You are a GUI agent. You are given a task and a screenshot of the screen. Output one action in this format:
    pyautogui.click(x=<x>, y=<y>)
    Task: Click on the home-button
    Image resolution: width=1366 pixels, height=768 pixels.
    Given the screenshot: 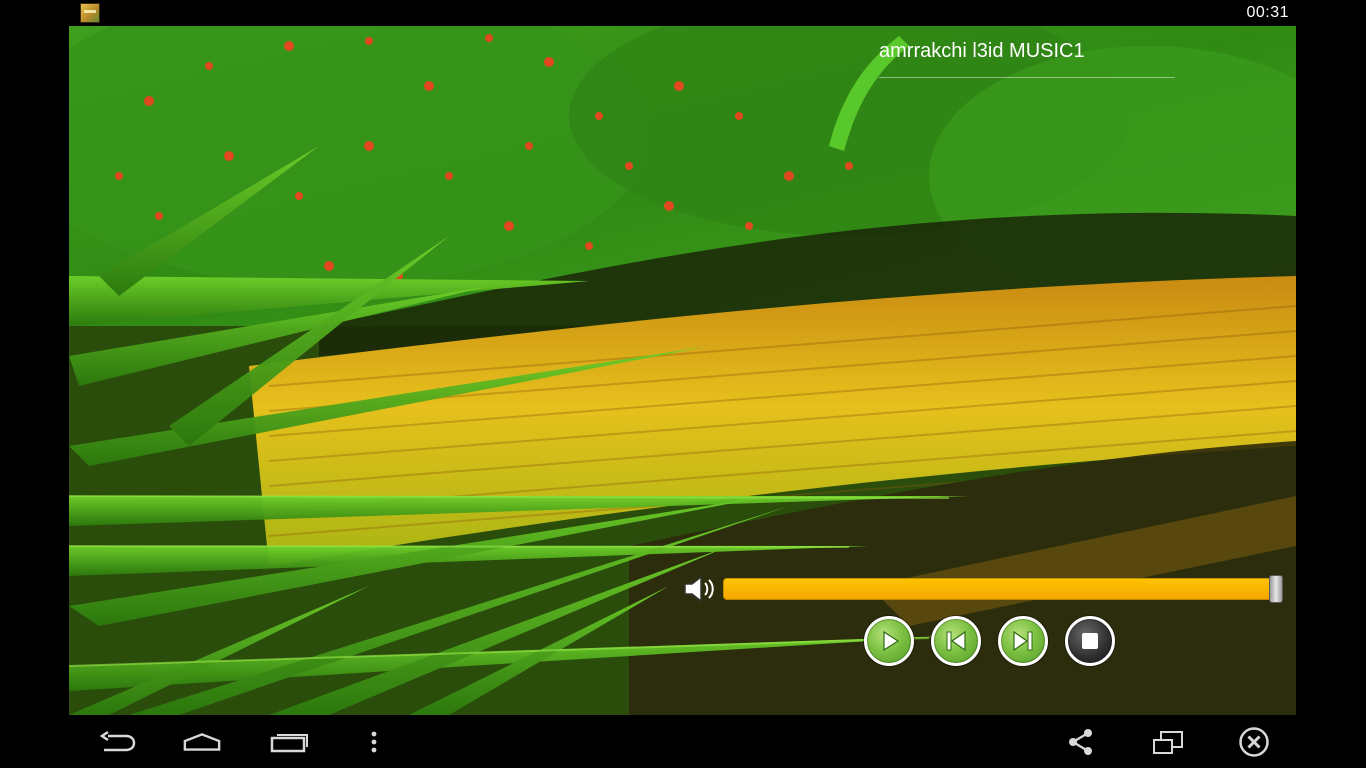 What is the action you would take?
    pyautogui.click(x=202, y=742)
    